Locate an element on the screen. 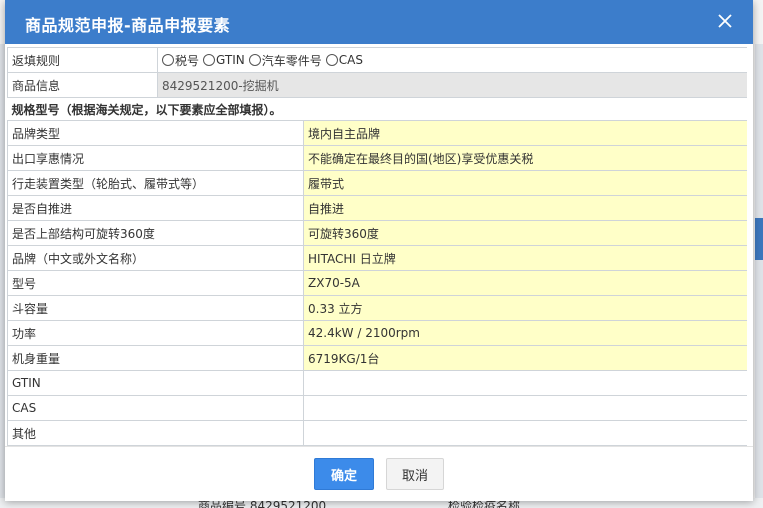  element-row: 型号 ZX70-5A is located at coordinates (377, 283).